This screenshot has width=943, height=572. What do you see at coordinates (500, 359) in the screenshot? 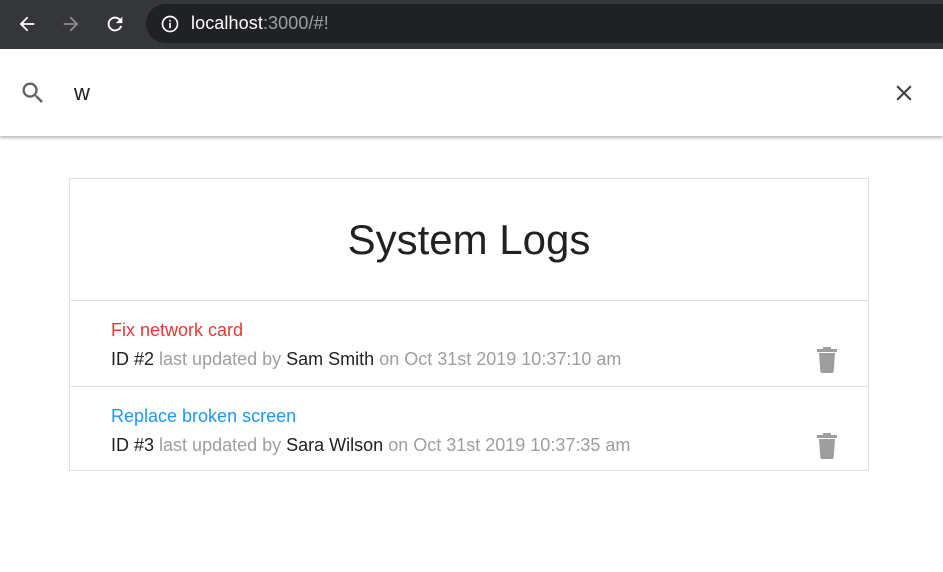
I see `log-date: on Oct 31st 2019 10:37:10 am` at bounding box center [500, 359].